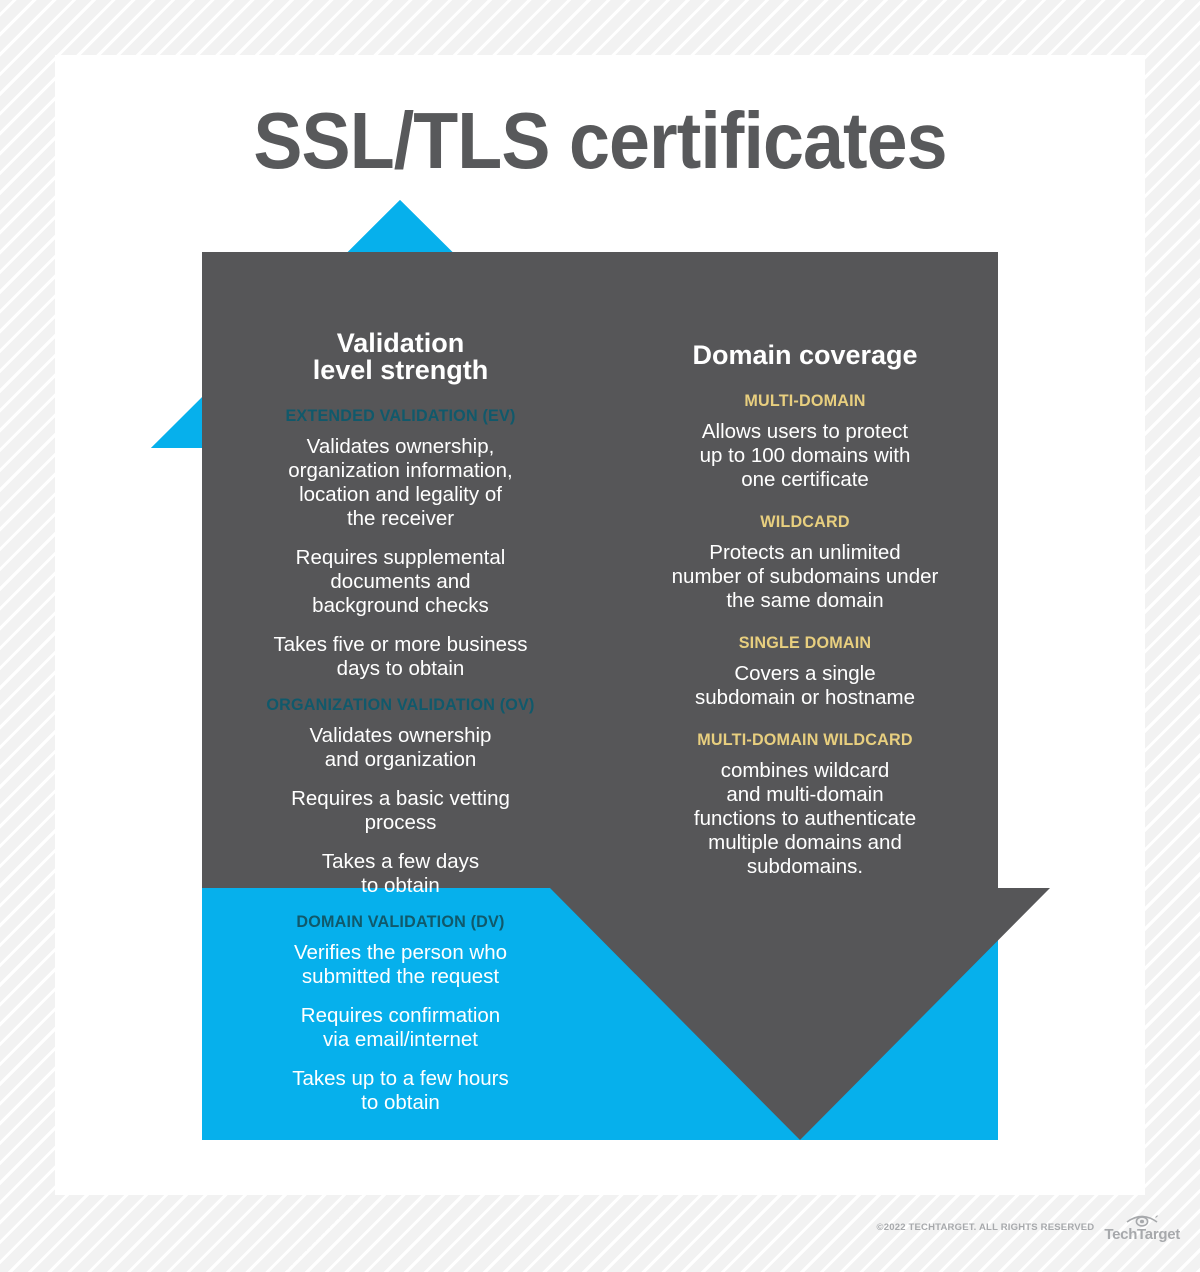 This screenshot has width=1200, height=1272. What do you see at coordinates (985, 1227) in the screenshot?
I see `copyright-text: ©2022 TECHTARGET. ALL RIGHTS RESERVED` at bounding box center [985, 1227].